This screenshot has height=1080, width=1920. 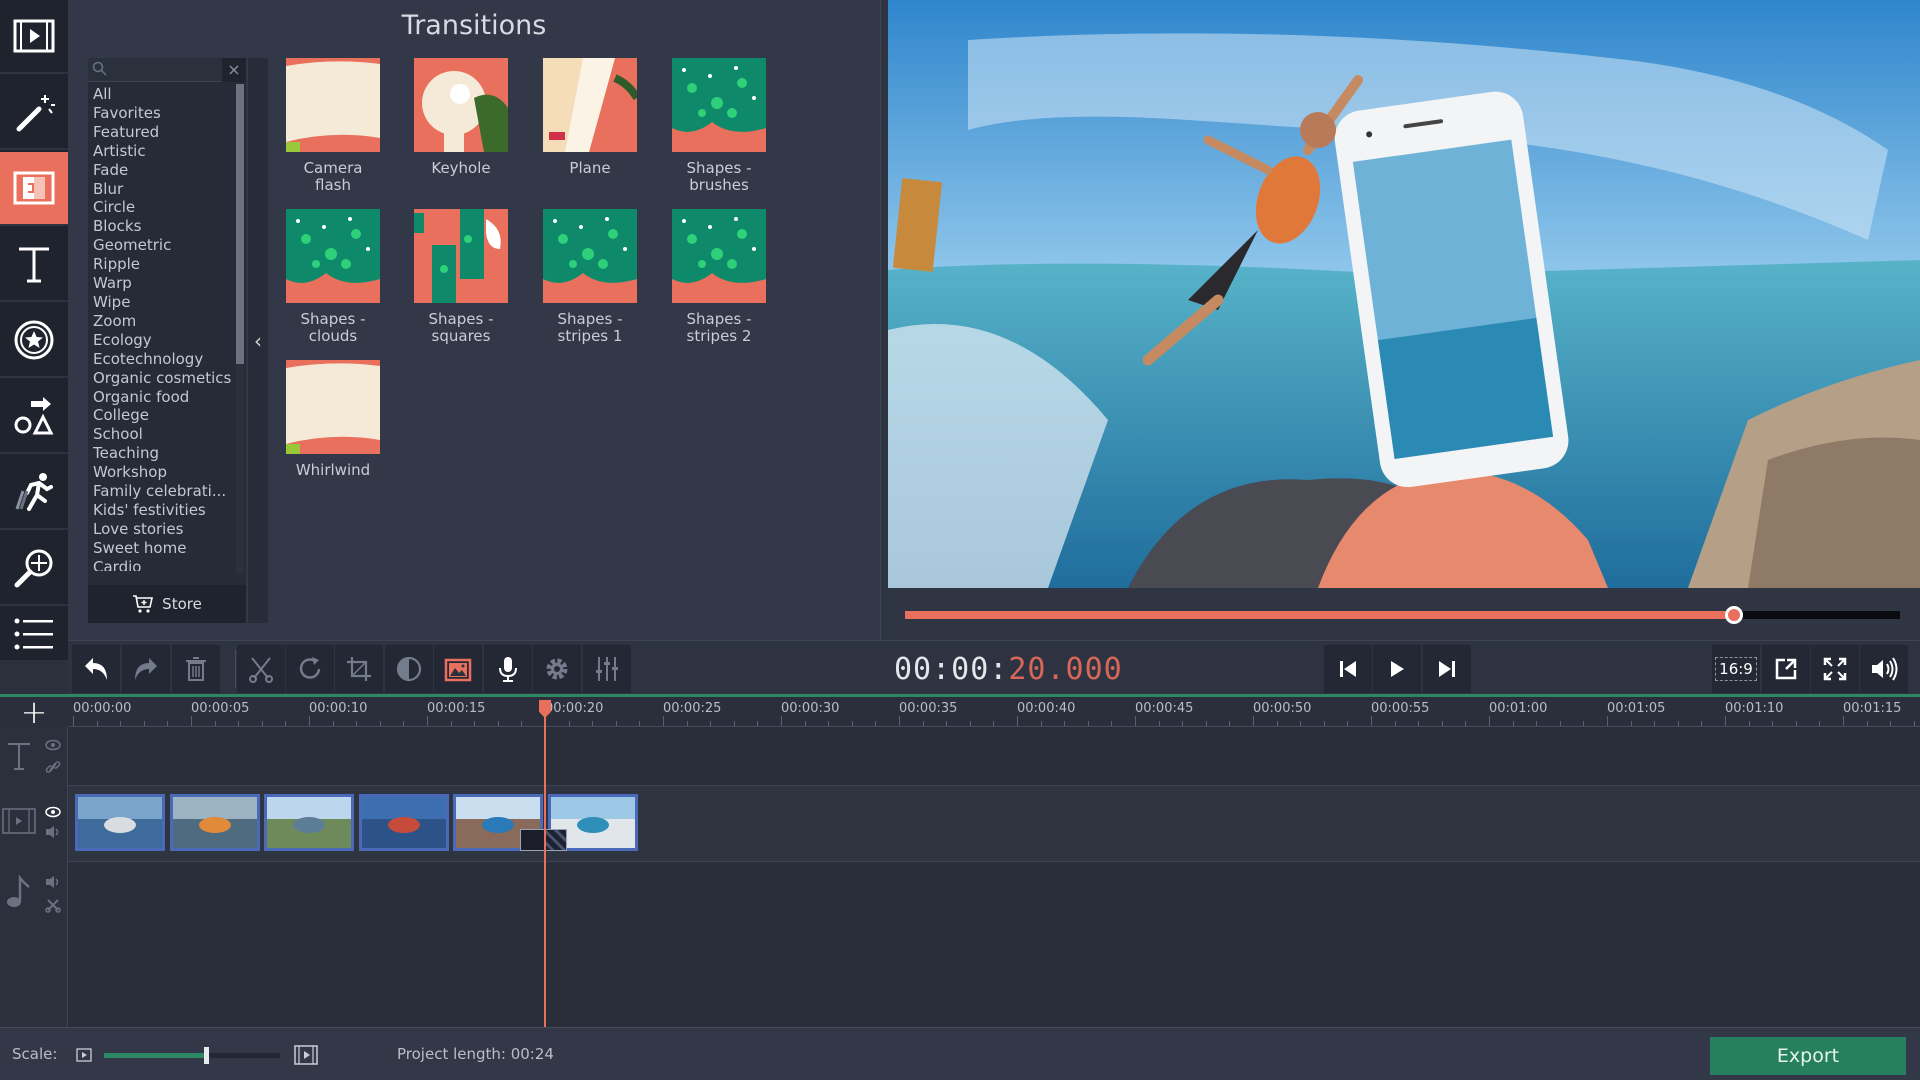 What do you see at coordinates (1733, 615) in the screenshot?
I see `progress-handle` at bounding box center [1733, 615].